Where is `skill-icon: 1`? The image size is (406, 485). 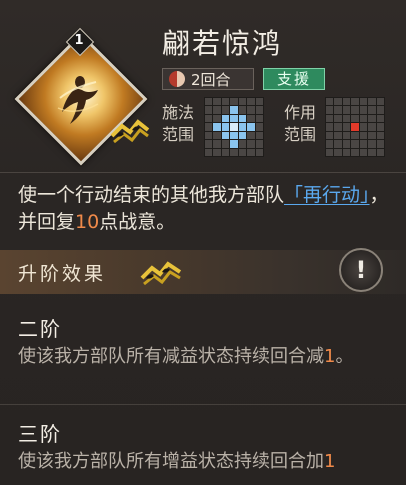 skill-icon: 1 is located at coordinates (81, 96).